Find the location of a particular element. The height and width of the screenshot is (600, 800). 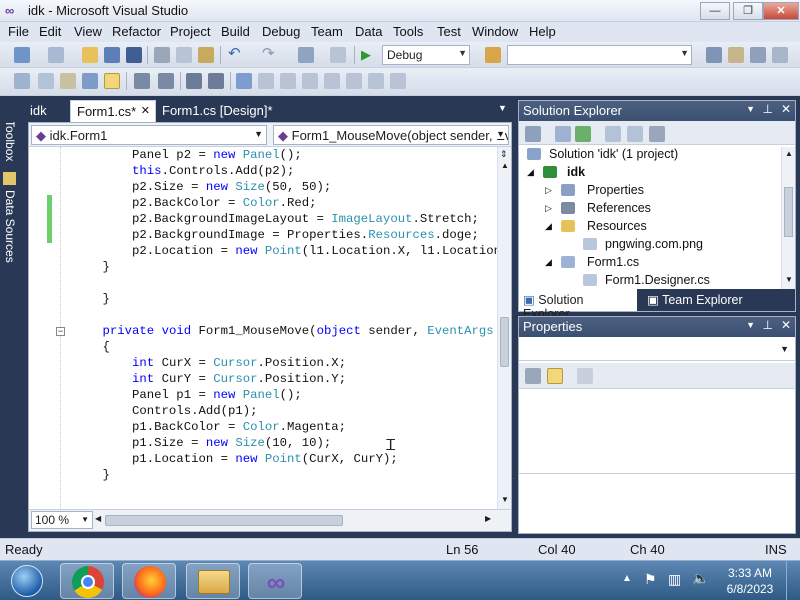

minimize-button: — is located at coordinates (715, 11).